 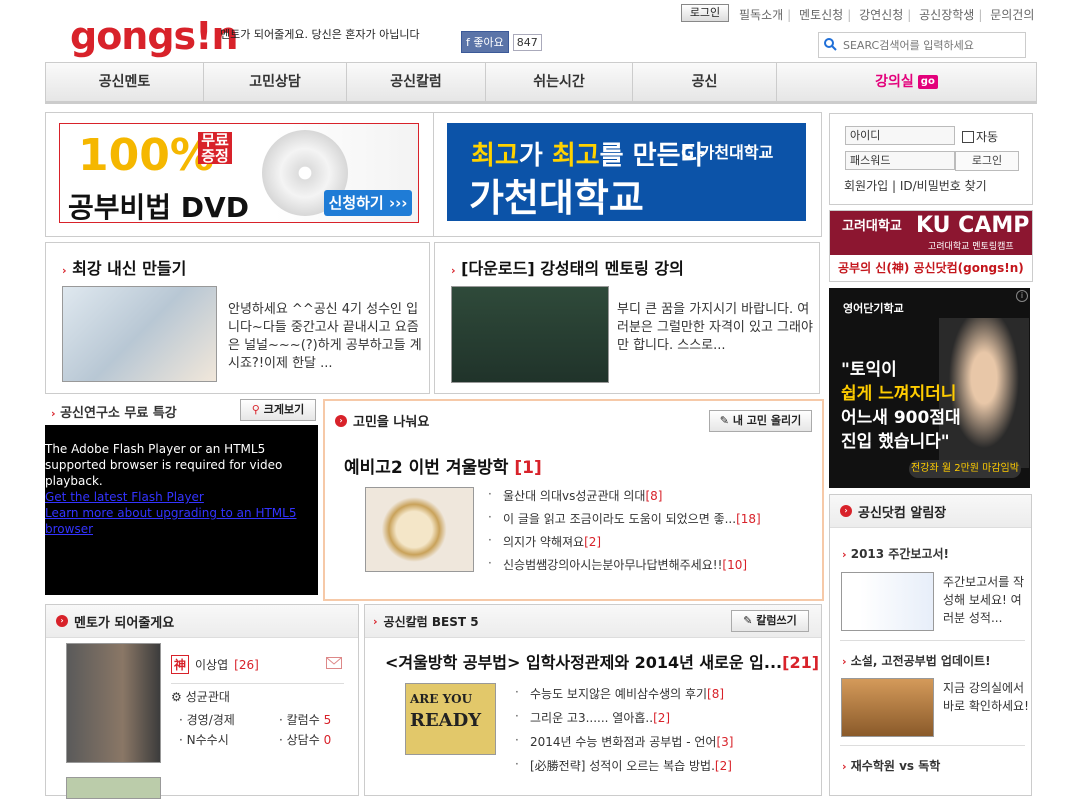 I want to click on search-box, so click(x=922, y=45).